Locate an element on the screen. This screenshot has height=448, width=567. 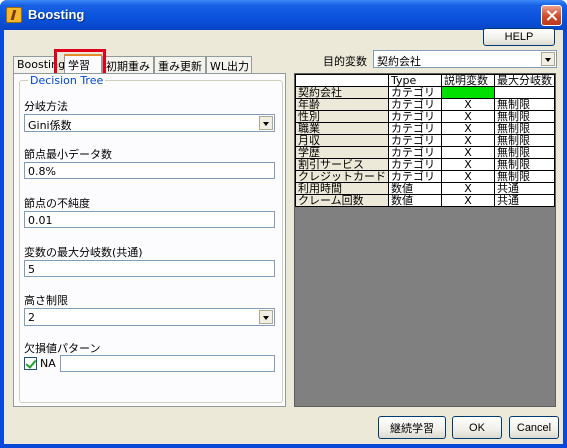
tab-initial-weights: 初期重み is located at coordinates (128, 64).